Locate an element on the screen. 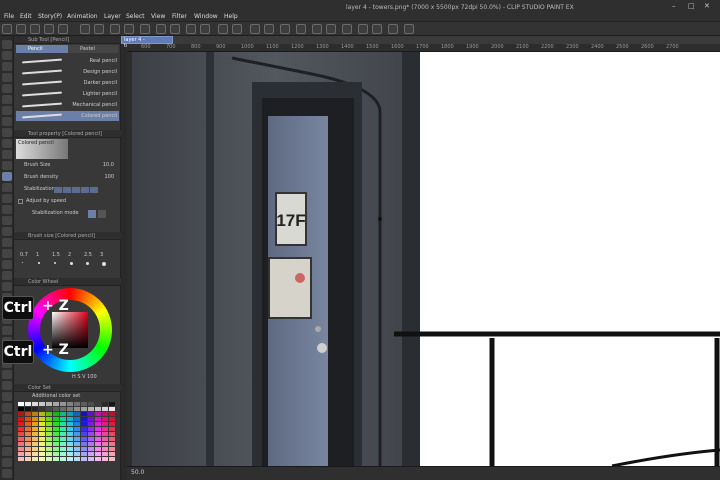  adjust-by-speed-row: Adjust by speed is located at coordinates (68, 202).